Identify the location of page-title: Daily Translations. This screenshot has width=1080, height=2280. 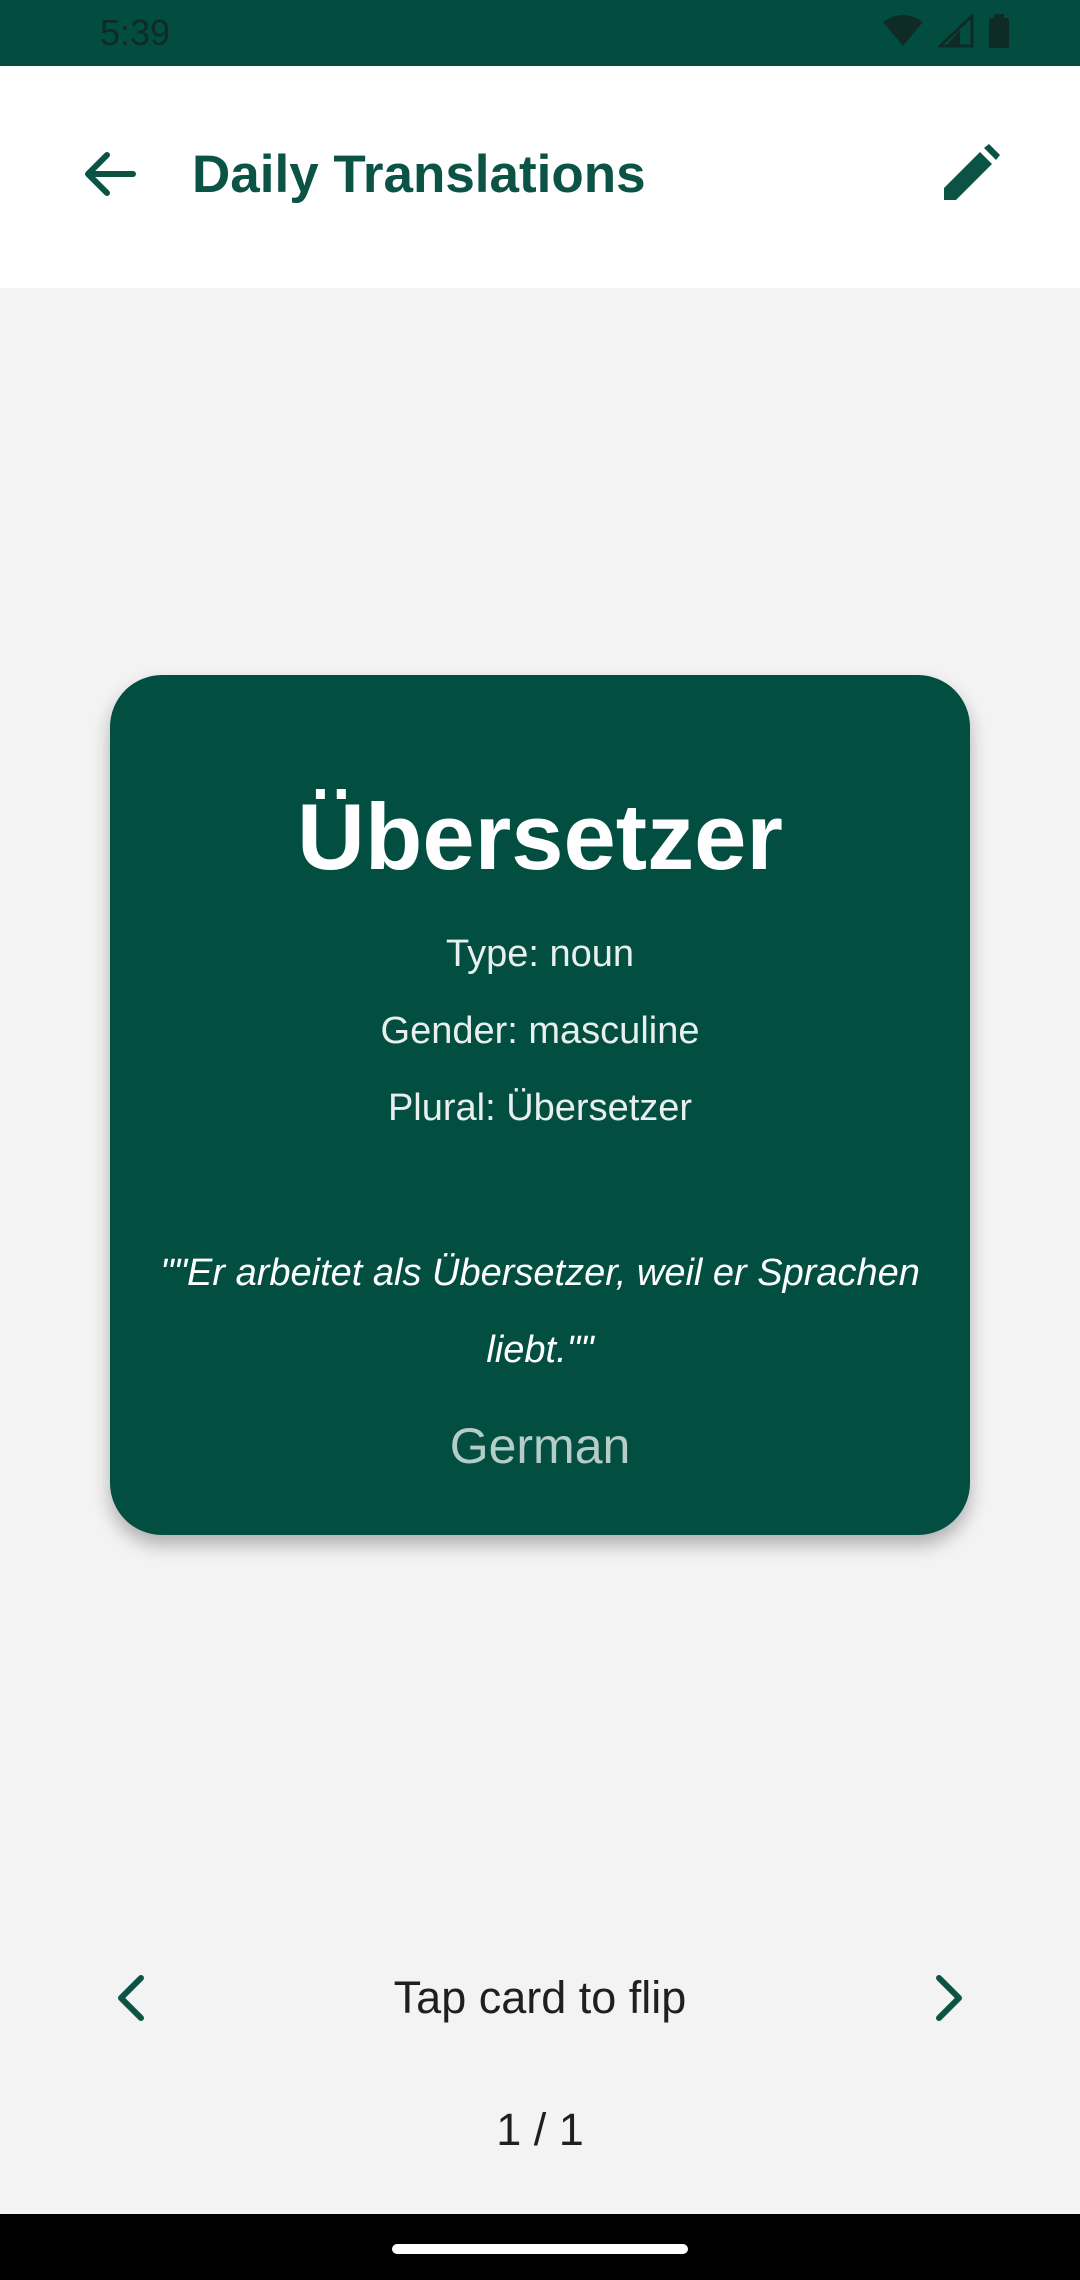
(419, 174).